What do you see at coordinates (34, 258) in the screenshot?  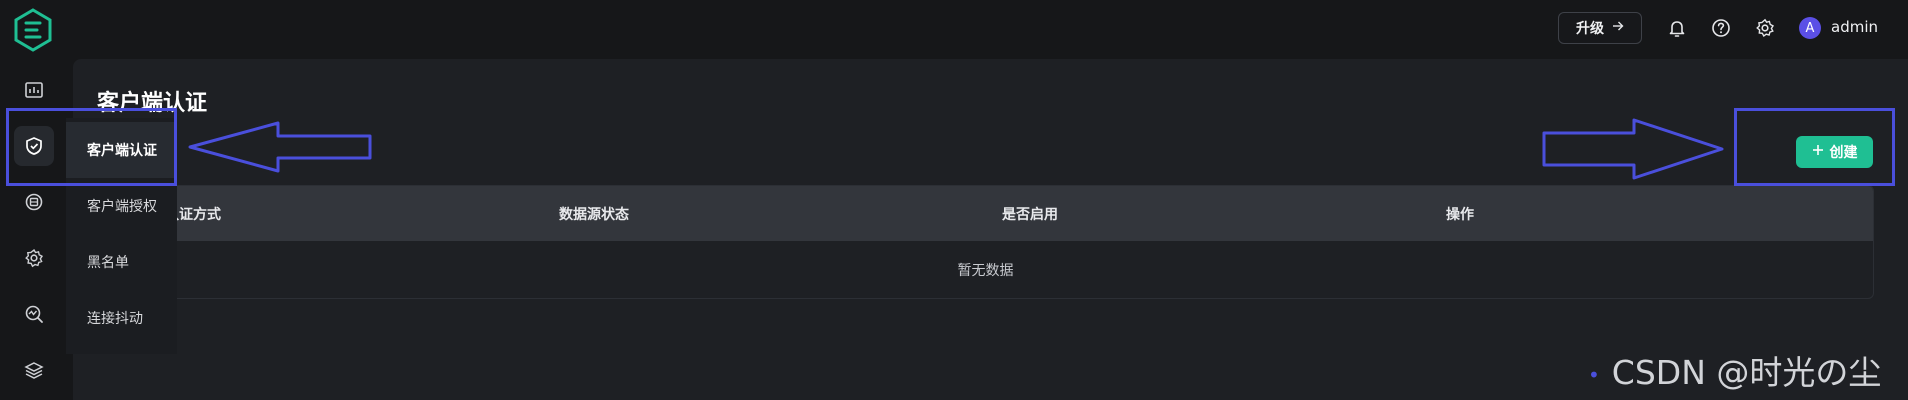 I see `management-gear-icon` at bounding box center [34, 258].